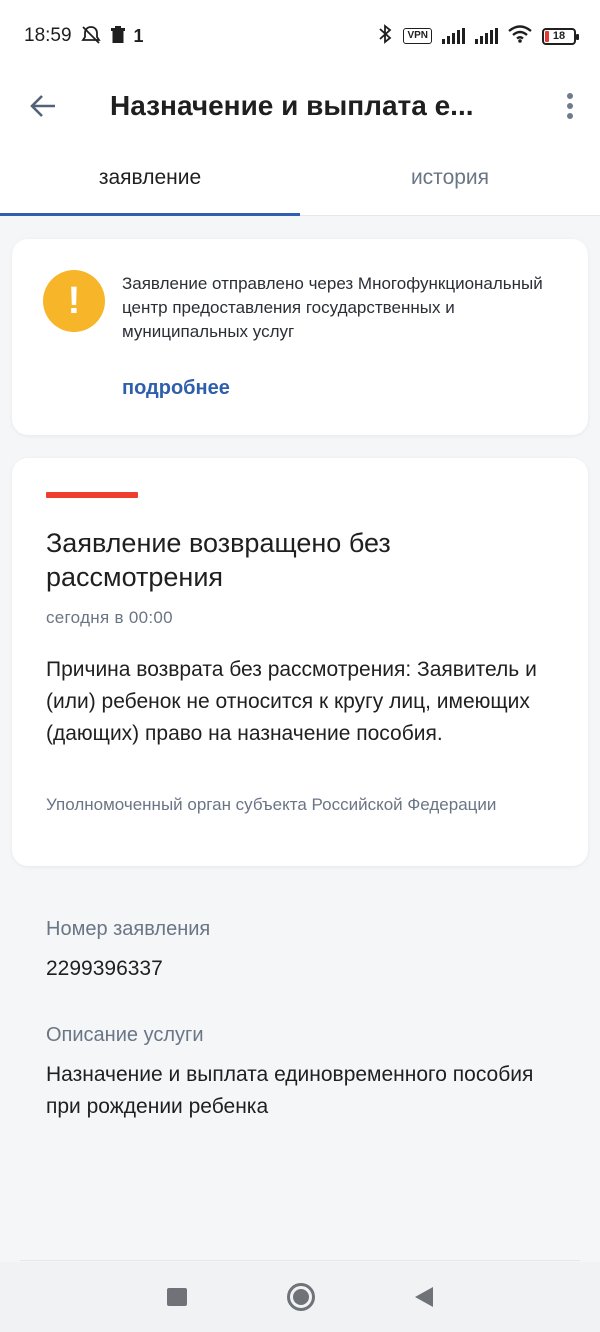  I want to click on wifi-icon, so click(520, 36).